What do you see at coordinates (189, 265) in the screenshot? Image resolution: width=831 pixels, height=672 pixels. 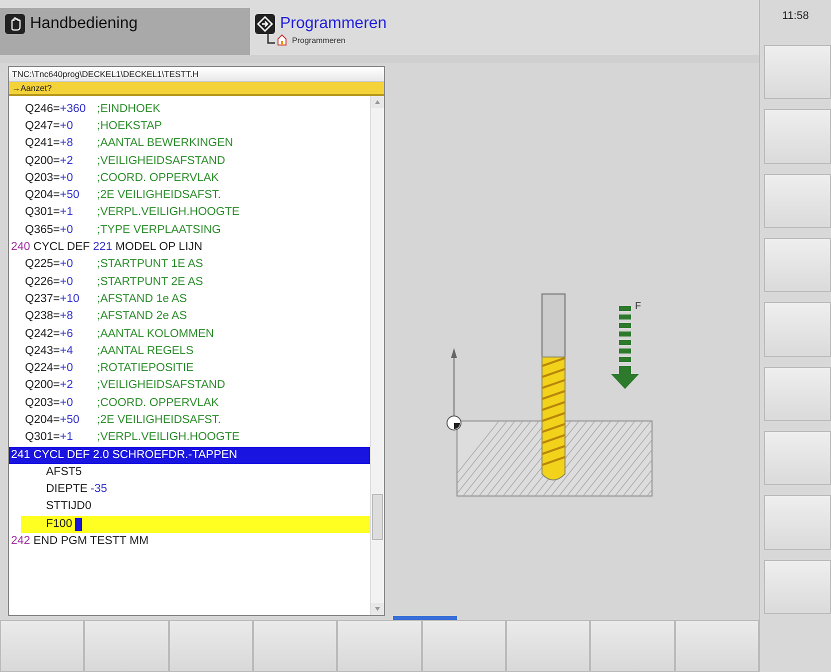 I see `code-line: Q225=+0 ;STARTPUNT 1E AS` at bounding box center [189, 265].